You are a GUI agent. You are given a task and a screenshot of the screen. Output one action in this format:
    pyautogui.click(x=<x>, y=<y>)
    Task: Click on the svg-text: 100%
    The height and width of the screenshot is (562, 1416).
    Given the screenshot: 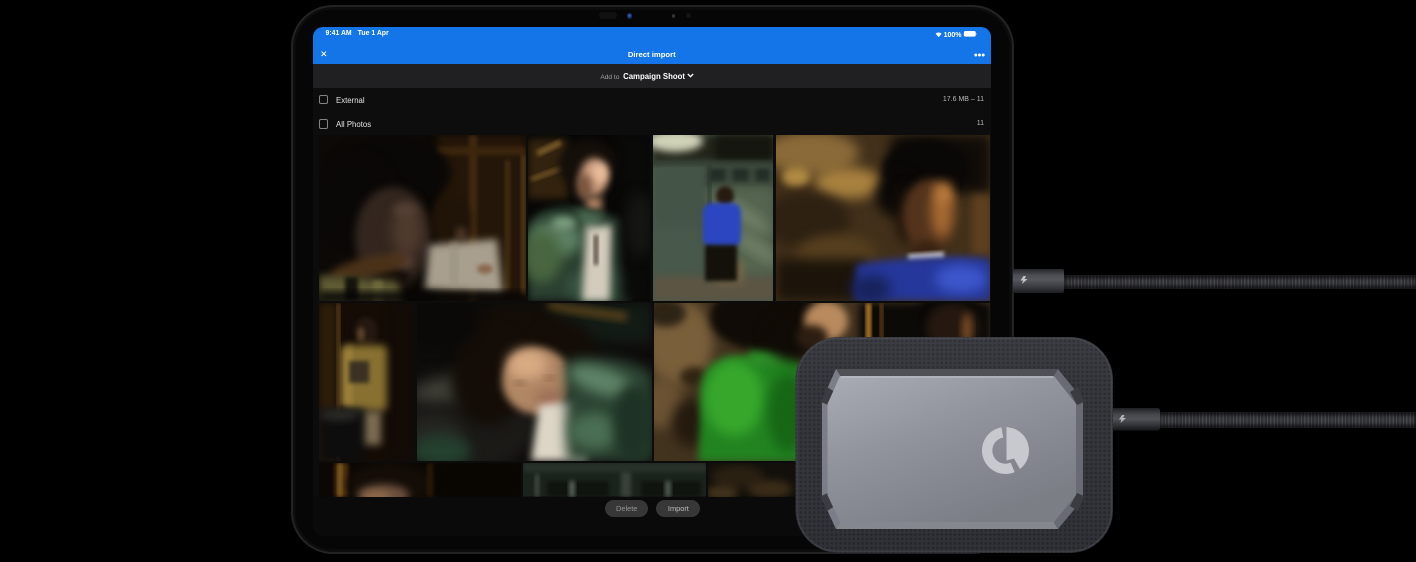 What is the action you would take?
    pyautogui.click(x=952, y=35)
    